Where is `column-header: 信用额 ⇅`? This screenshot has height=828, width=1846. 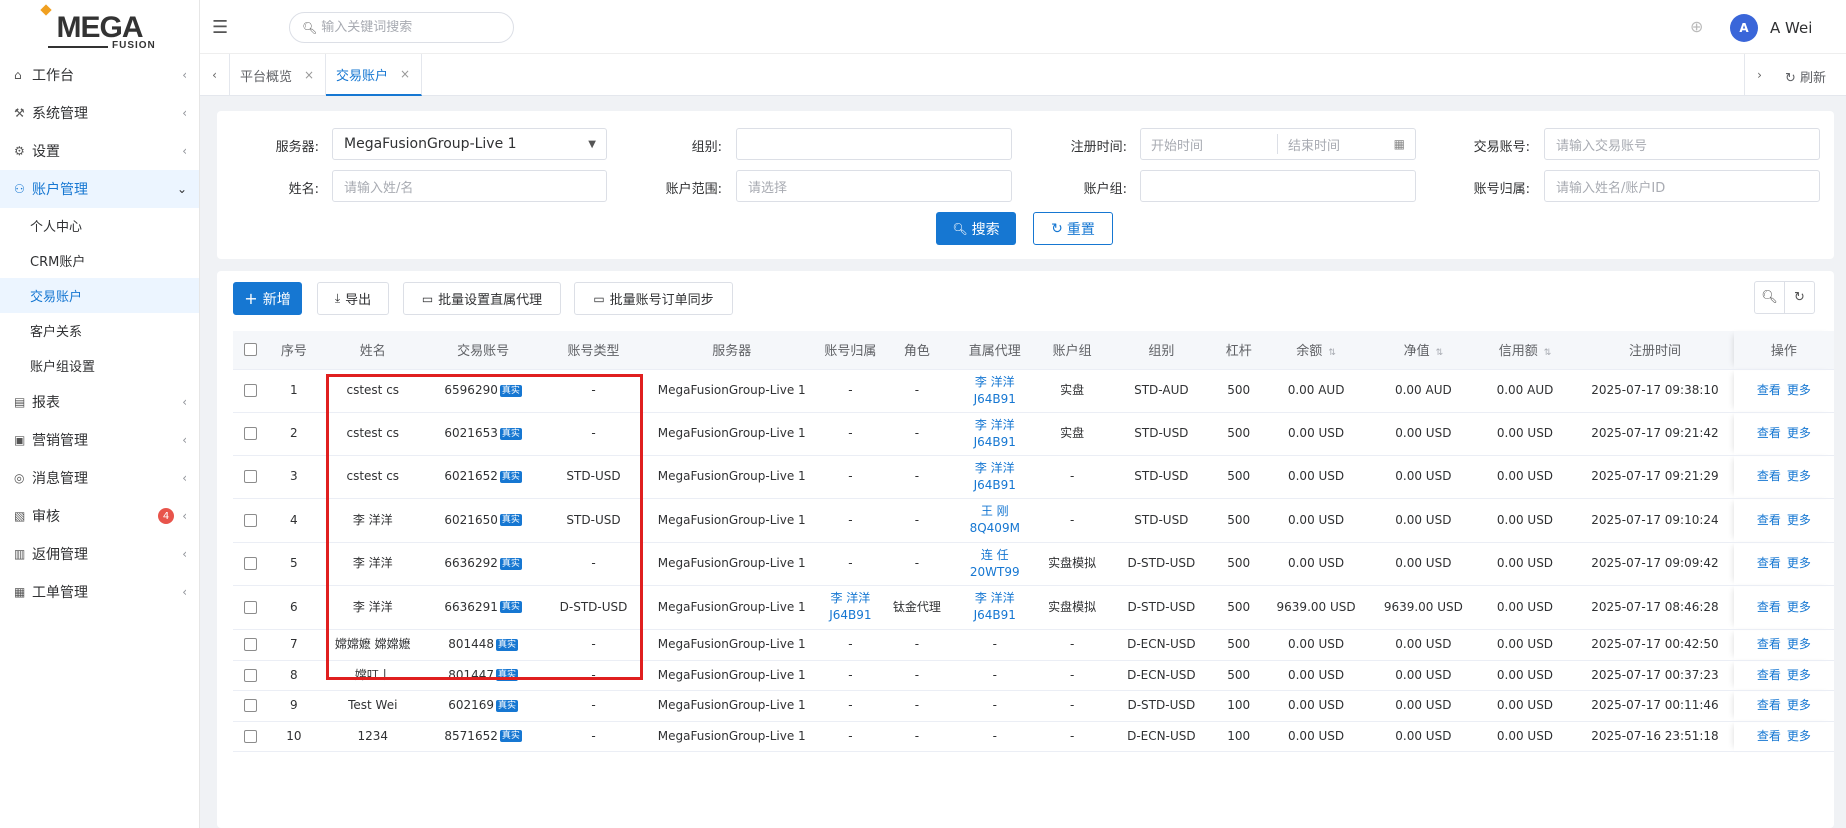 column-header: 信用额 ⇅ is located at coordinates (1525, 350).